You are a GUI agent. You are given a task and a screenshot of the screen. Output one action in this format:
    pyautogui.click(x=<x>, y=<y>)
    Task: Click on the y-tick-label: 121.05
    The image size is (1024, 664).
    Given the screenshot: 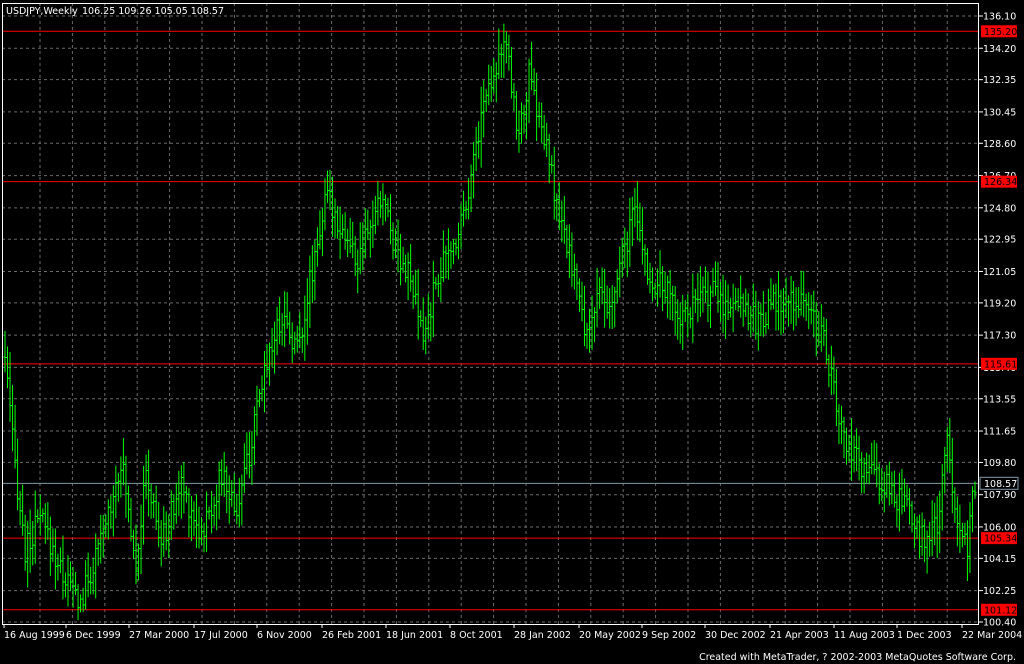 What is the action you would take?
    pyautogui.click(x=999, y=272)
    